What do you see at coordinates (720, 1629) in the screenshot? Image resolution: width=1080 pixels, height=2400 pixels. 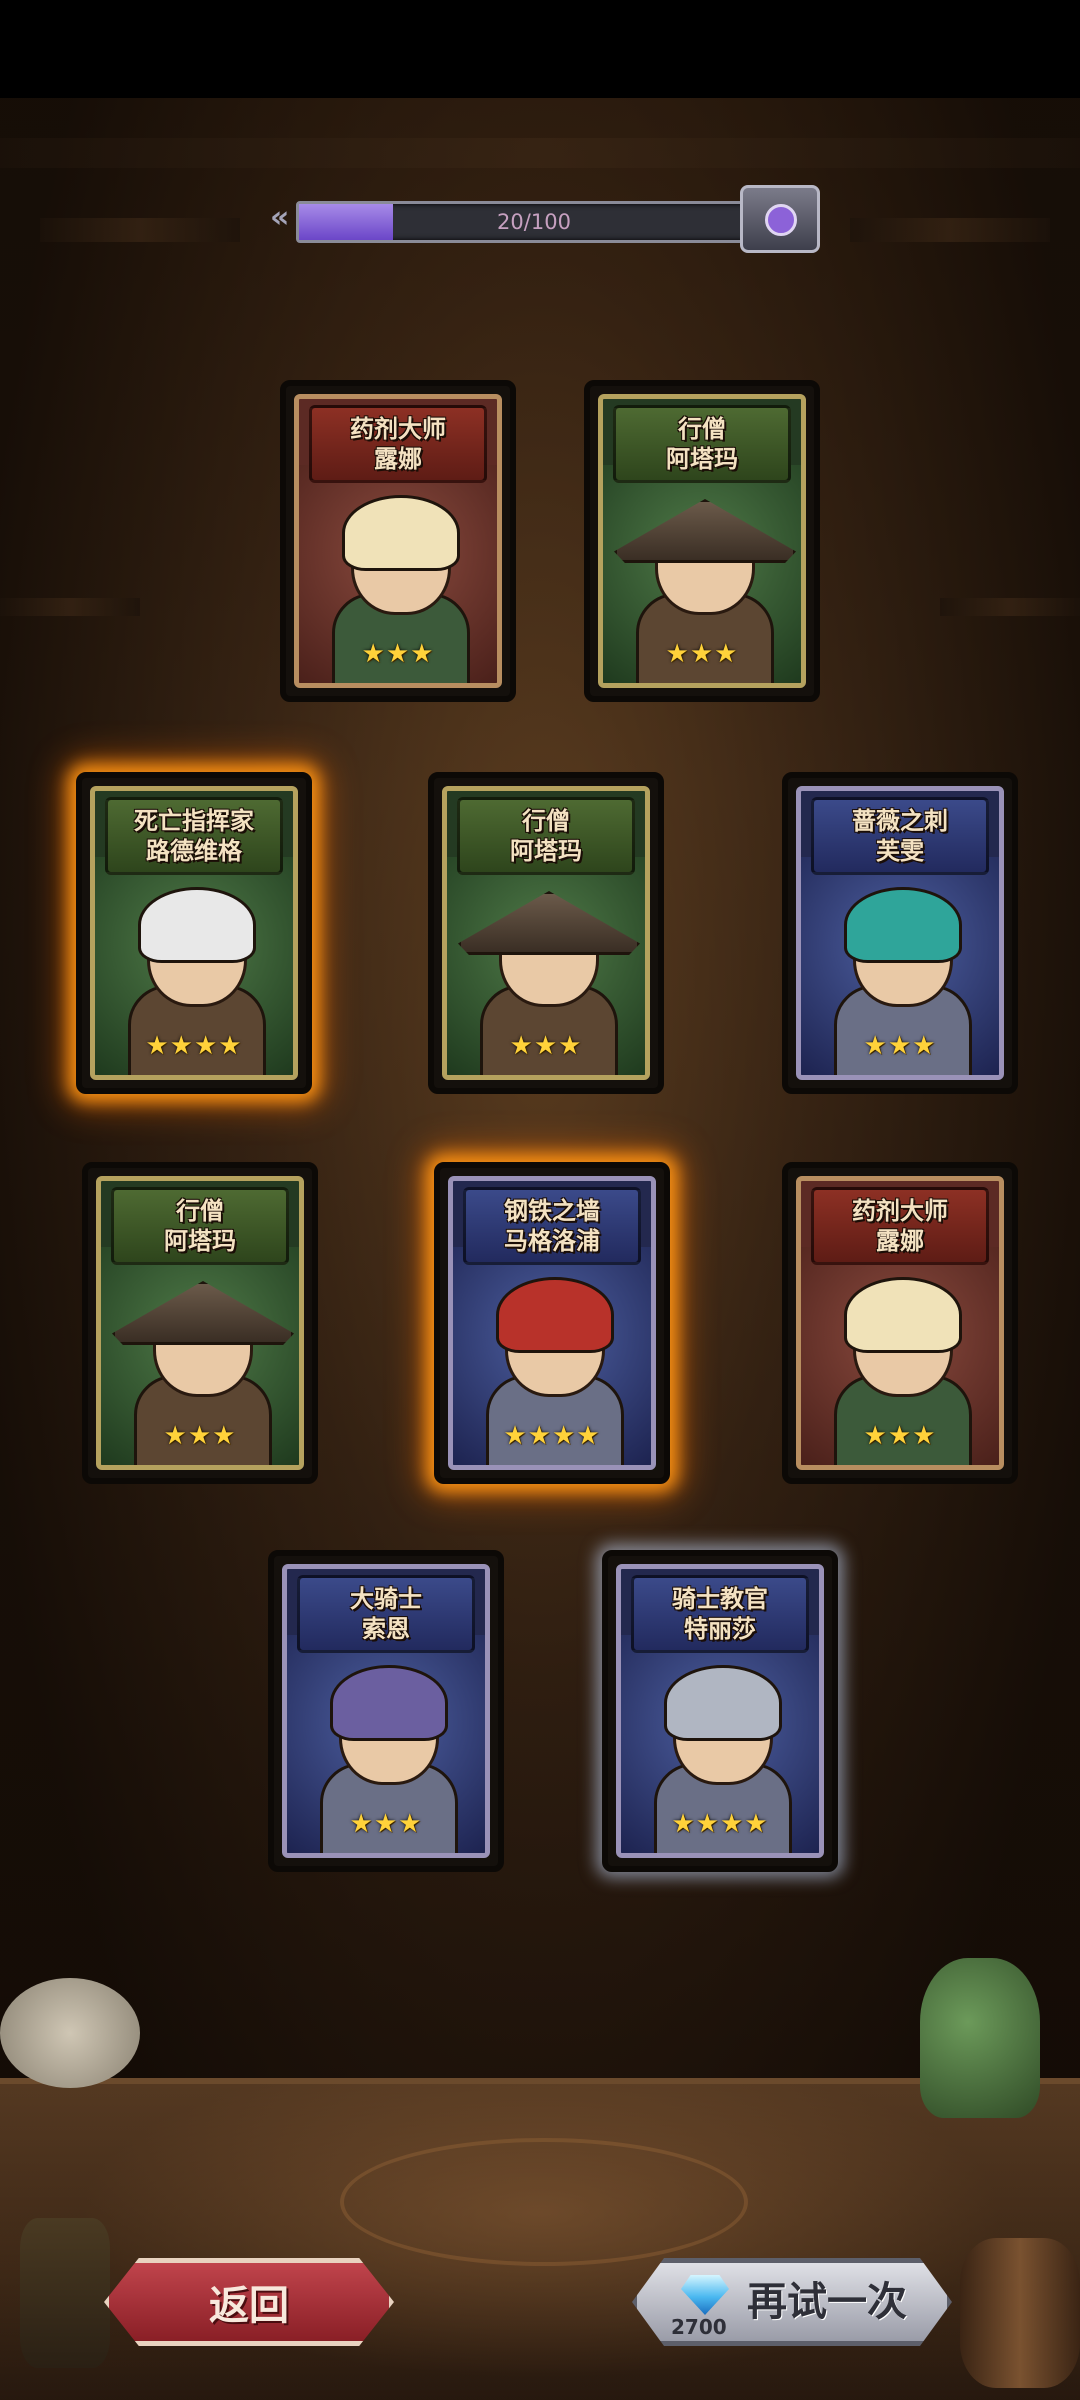 I see `hero-name: 特丽莎` at bounding box center [720, 1629].